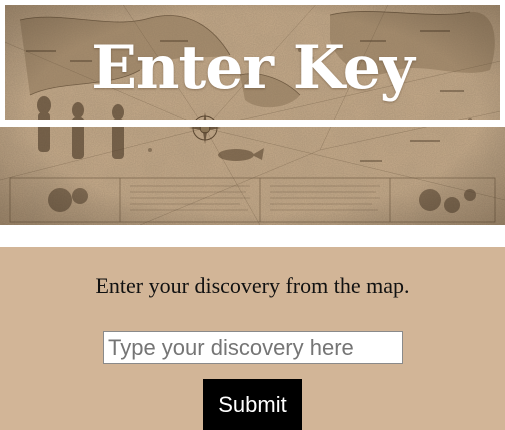  What do you see at coordinates (252, 285) in the screenshot?
I see `form-prompt: Enter your discovery from the map.` at bounding box center [252, 285].